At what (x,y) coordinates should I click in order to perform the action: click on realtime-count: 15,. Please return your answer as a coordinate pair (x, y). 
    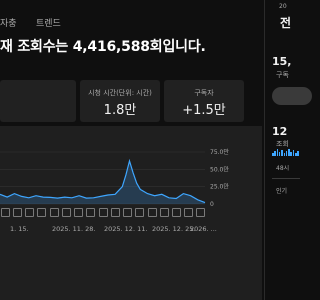
    Looking at the image, I should click on (282, 61).